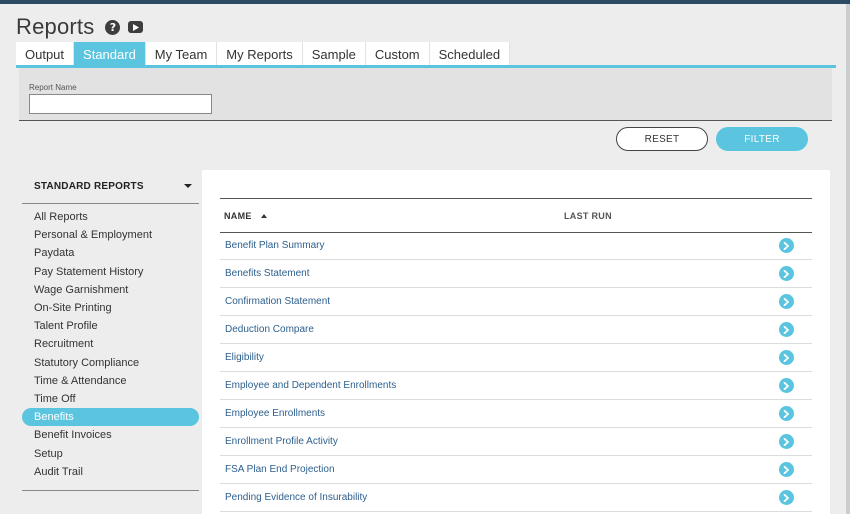 Image resolution: width=850 pixels, height=514 pixels. What do you see at coordinates (110, 253) in the screenshot?
I see `sidebar-item-paydata: Paydata` at bounding box center [110, 253].